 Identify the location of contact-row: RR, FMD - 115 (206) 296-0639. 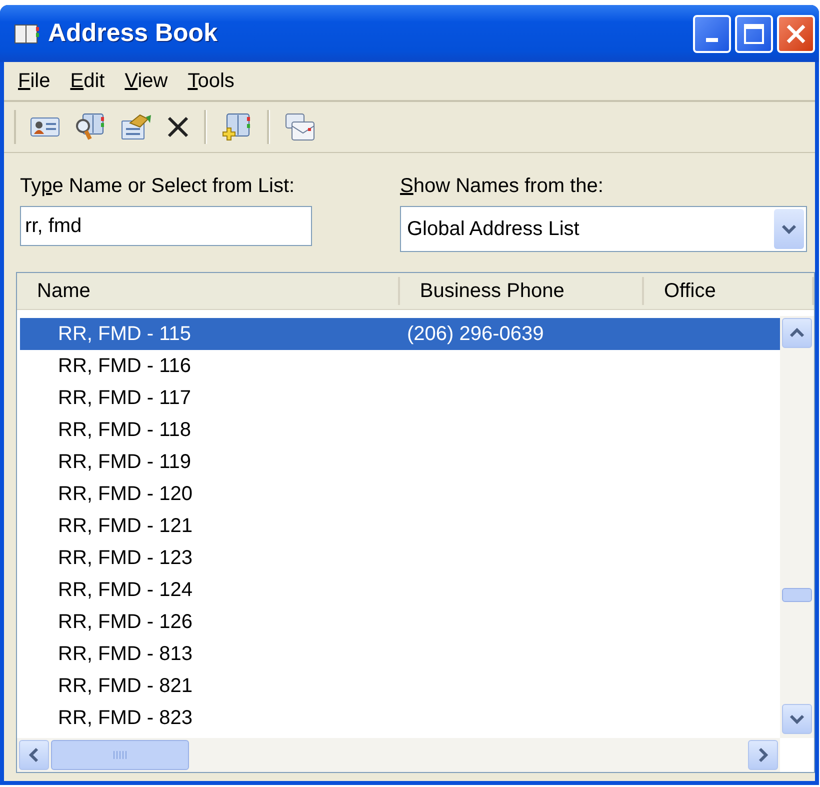
(400, 334).